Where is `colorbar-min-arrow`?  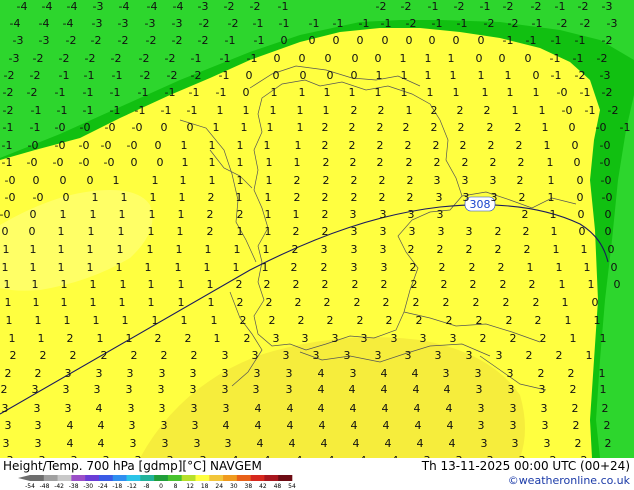
colorbar-min-arrow is located at coordinates (24, 478).